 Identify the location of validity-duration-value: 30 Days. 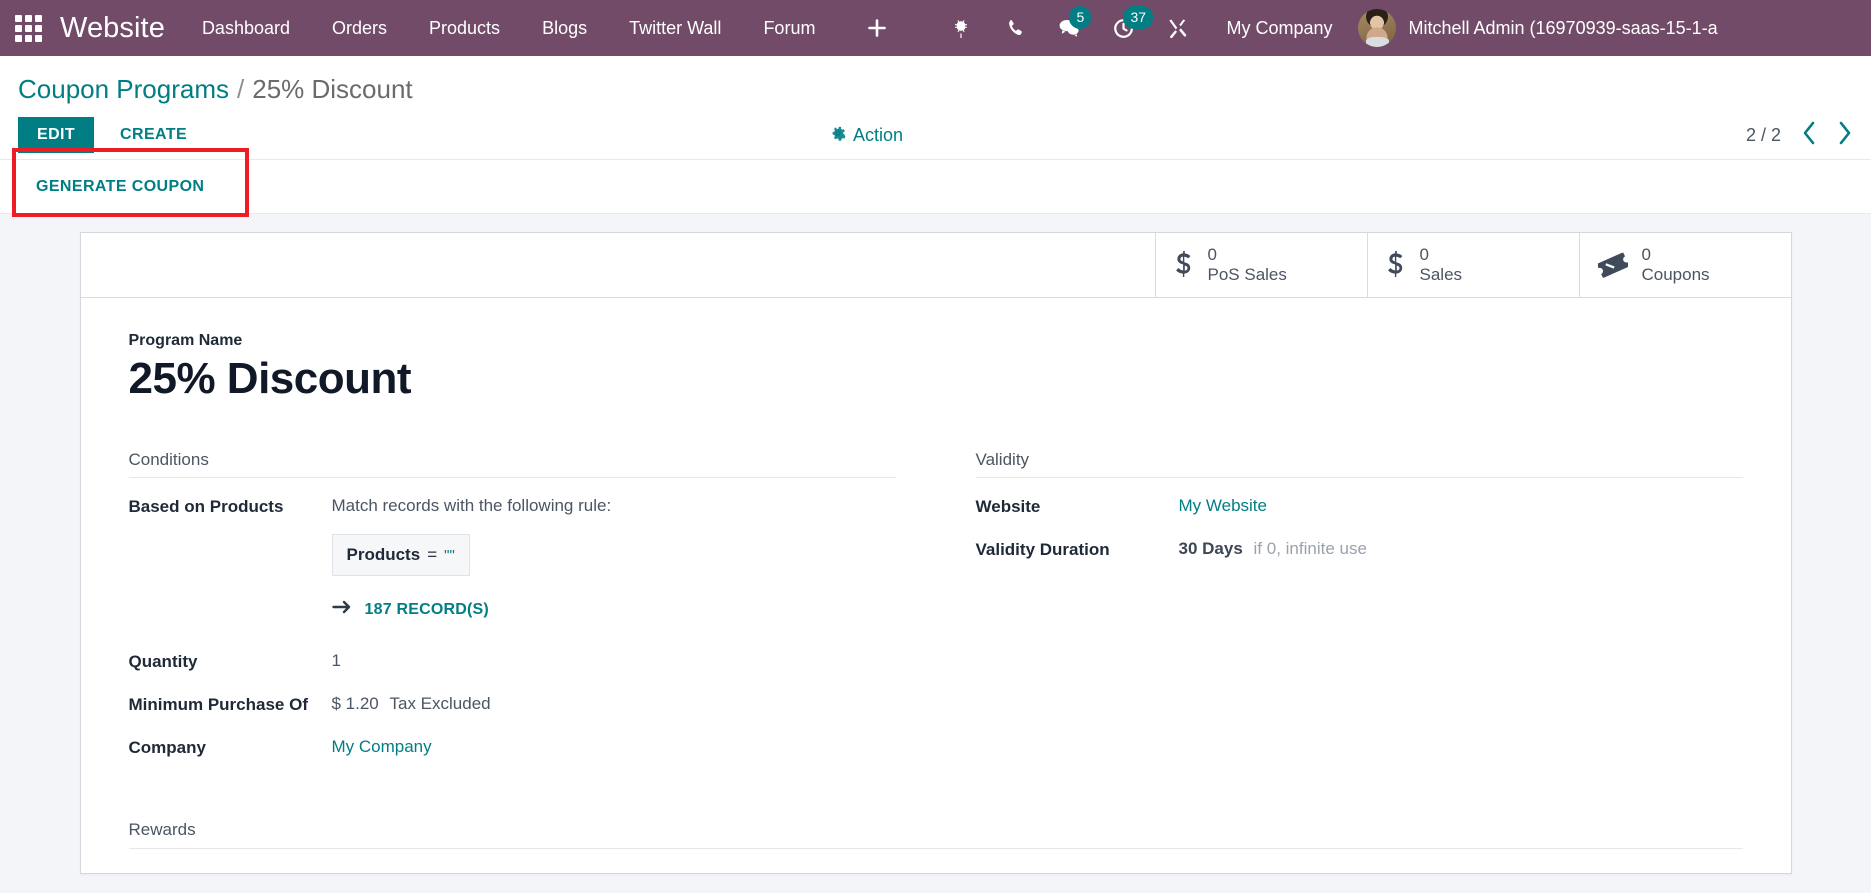
(1210, 548).